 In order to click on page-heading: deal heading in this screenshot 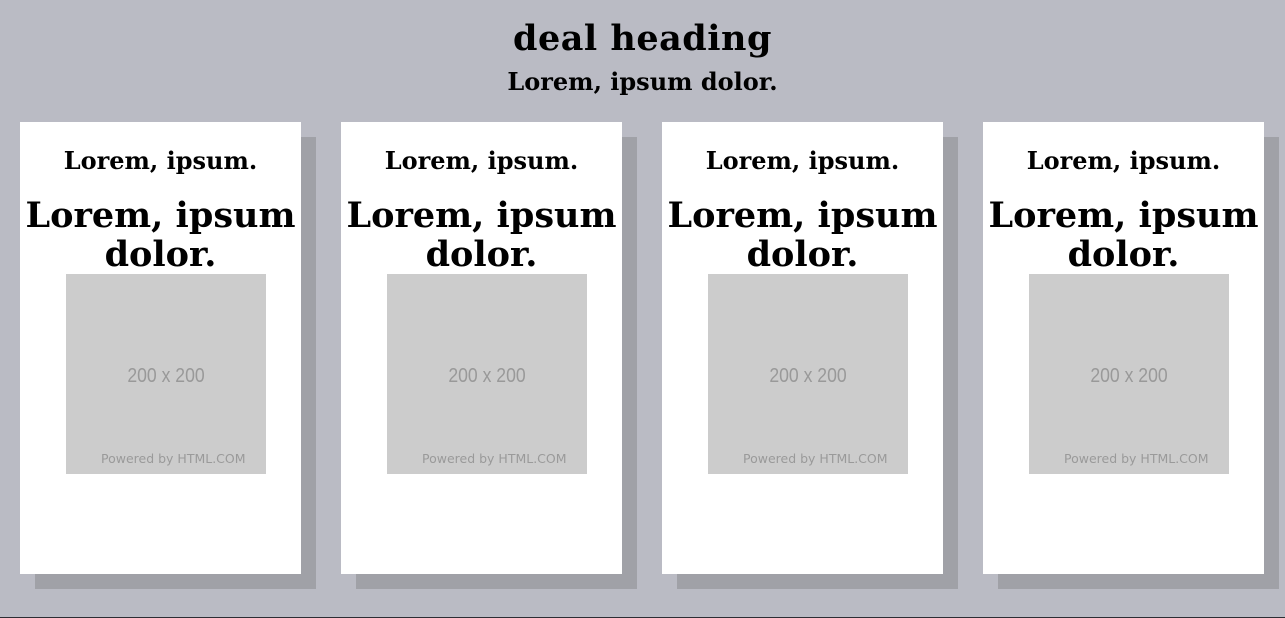, I will do `click(642, 38)`.